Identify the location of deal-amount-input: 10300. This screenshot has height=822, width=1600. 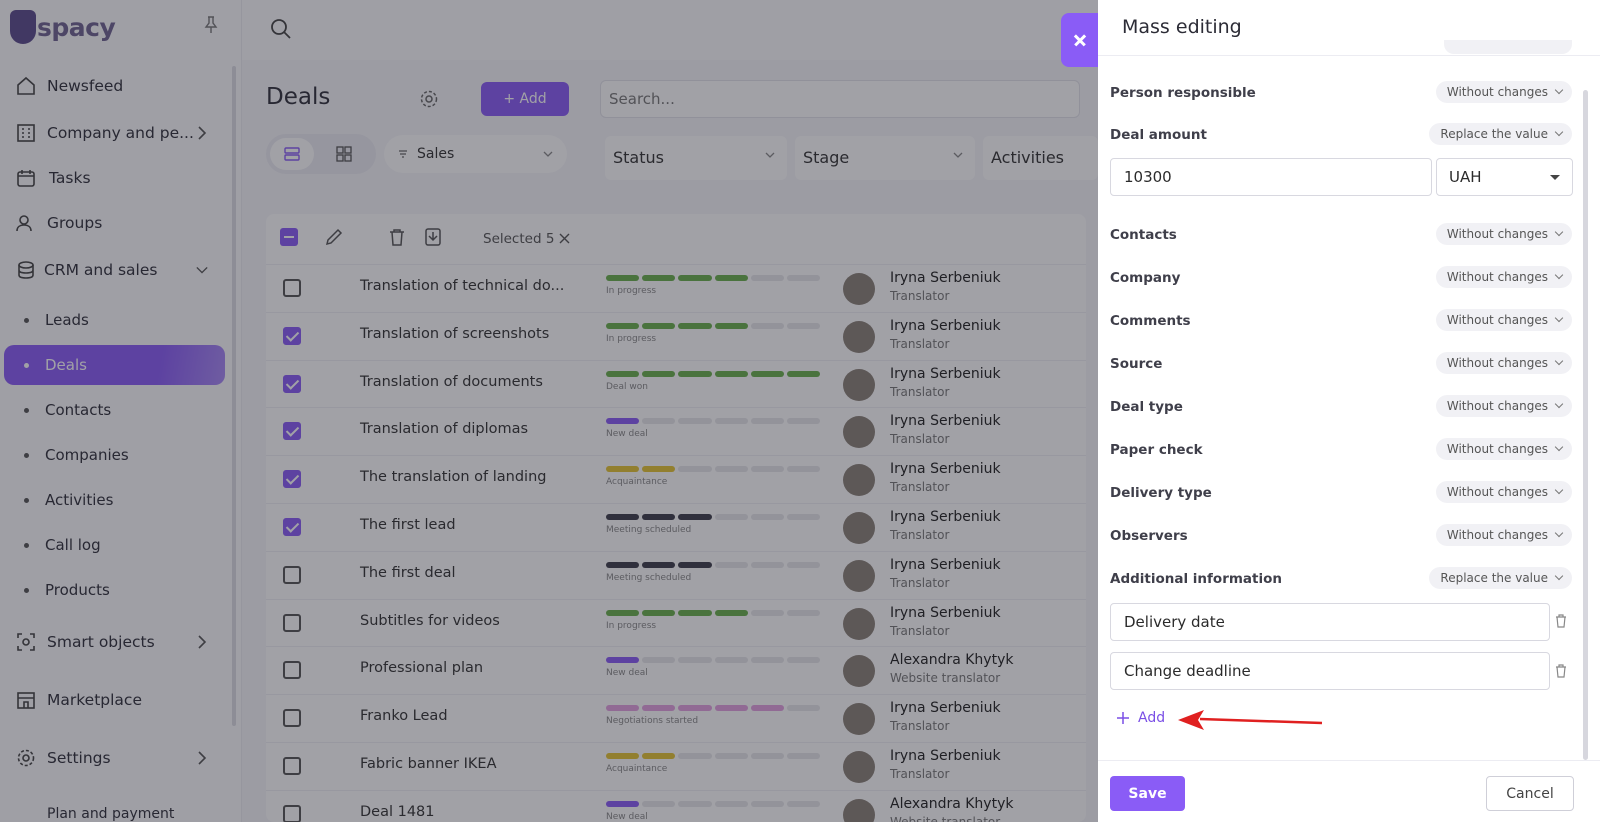
(1271, 177).